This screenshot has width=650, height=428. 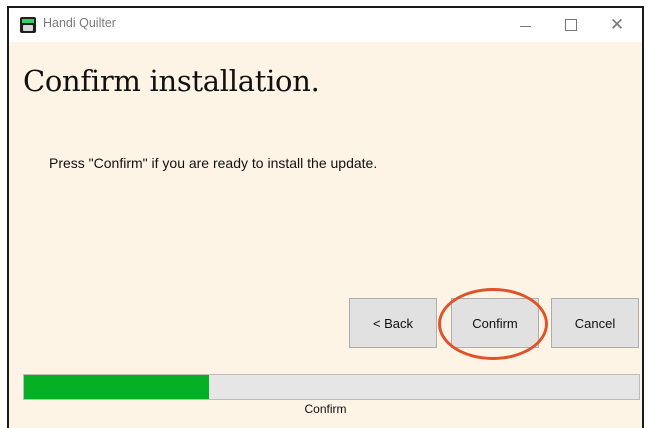 I want to click on maximize-button, so click(x=571, y=25).